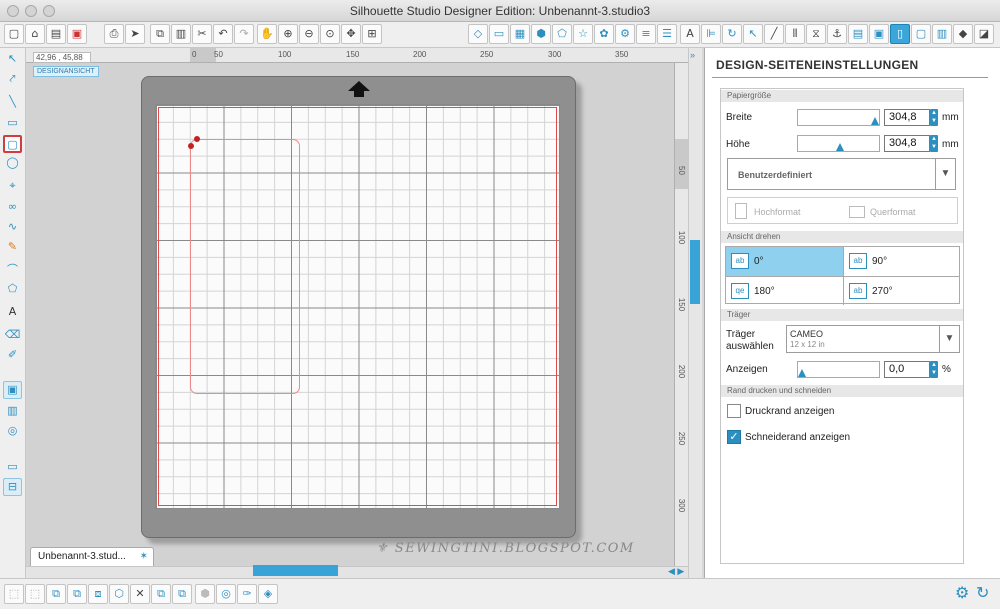  What do you see at coordinates (520, 34) in the screenshot?
I see `transparency-icon: ▦` at bounding box center [520, 34].